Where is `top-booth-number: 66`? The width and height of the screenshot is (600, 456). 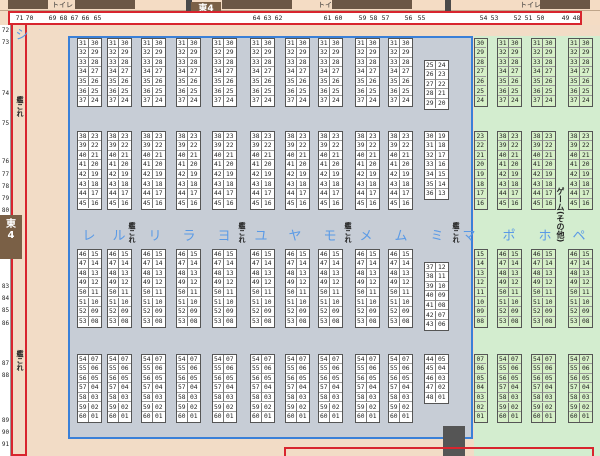
top-booth-number: 66 is located at coordinates (85, 18).